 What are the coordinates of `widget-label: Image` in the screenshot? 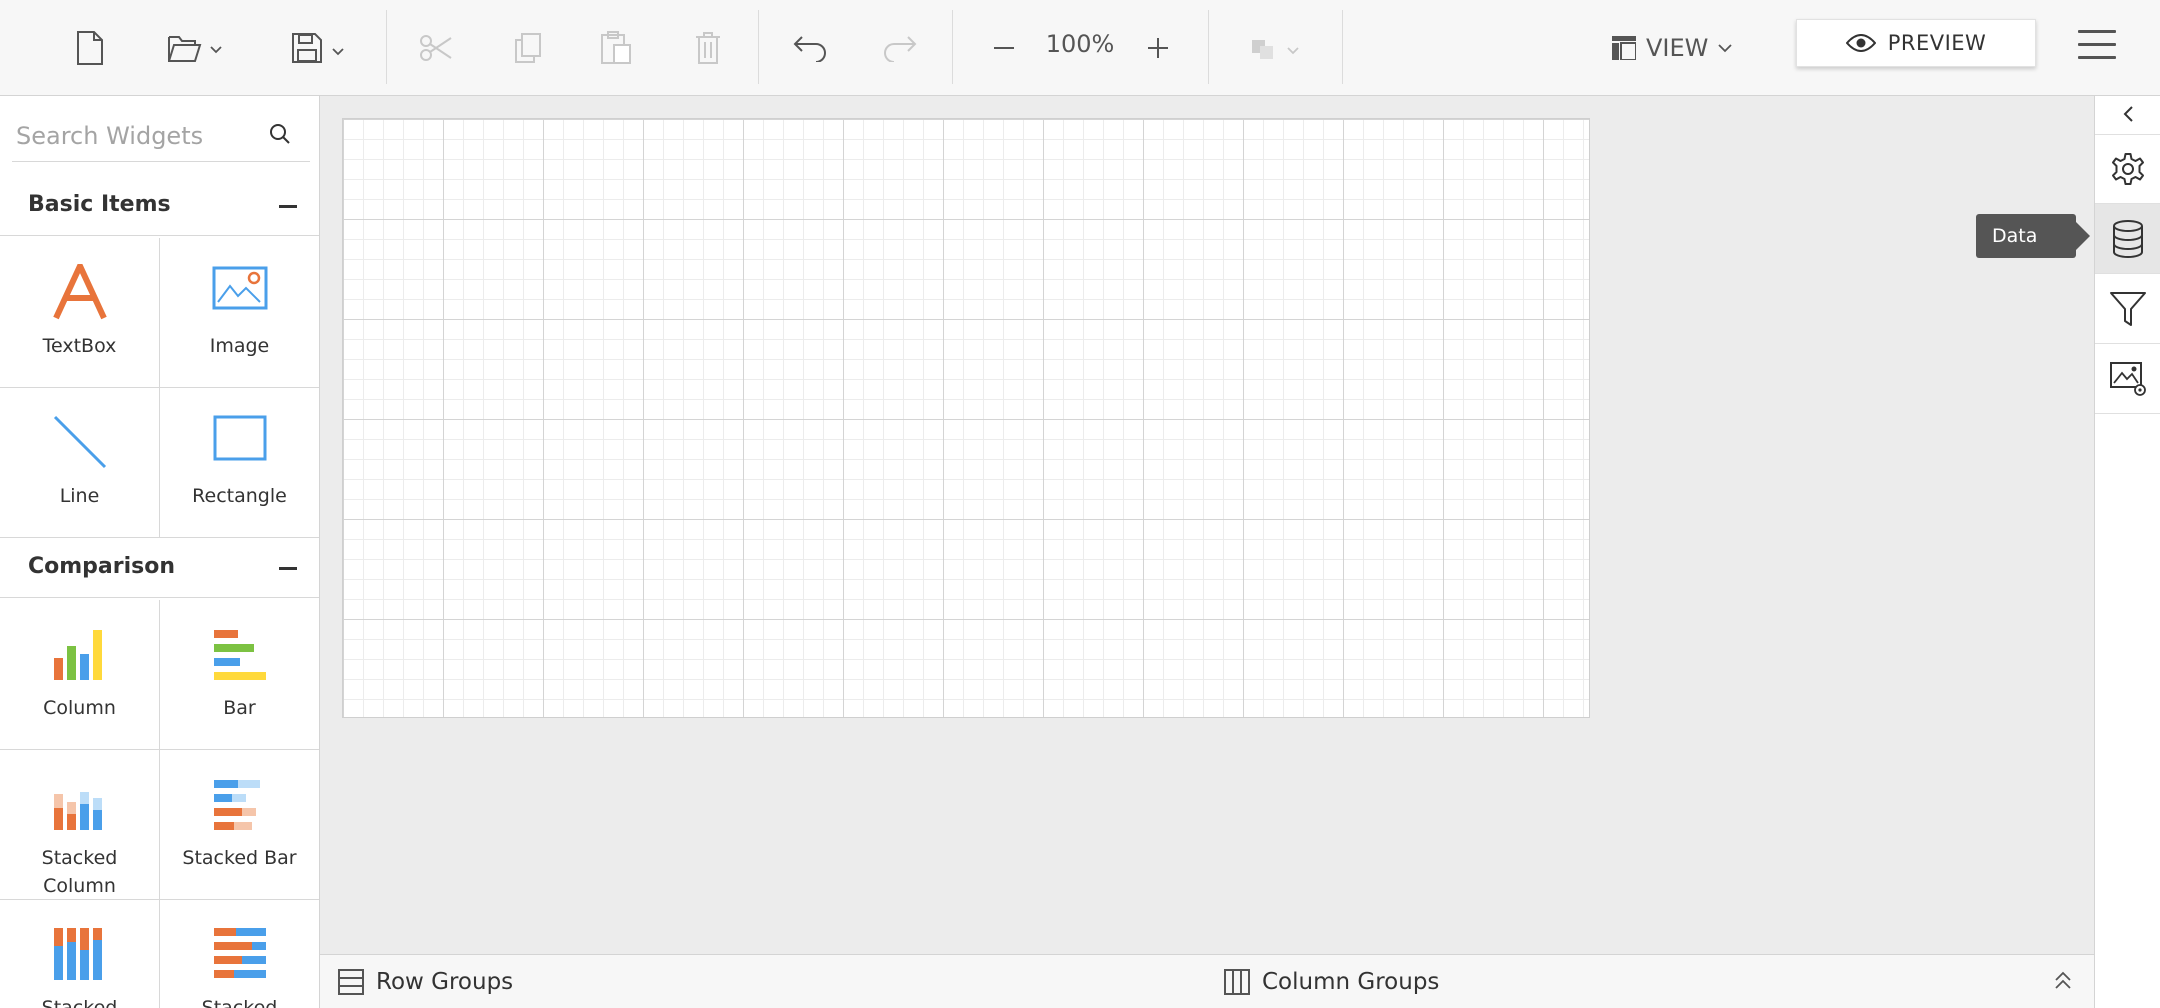 It's located at (239, 346).